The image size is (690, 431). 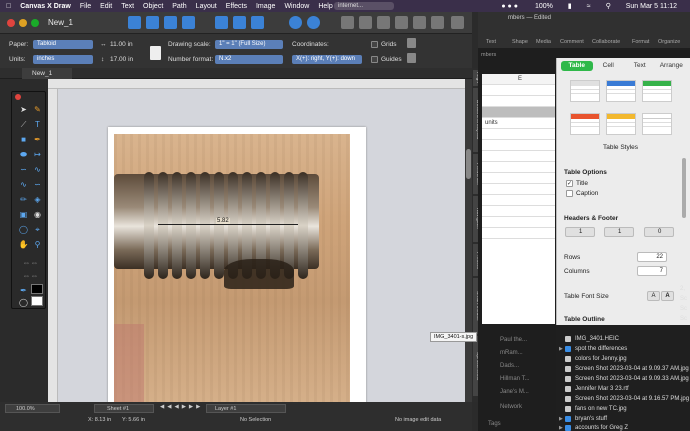 What do you see at coordinates (23, 154) in the screenshot?
I see `ellipse-icon: ⬬` at bounding box center [23, 154].